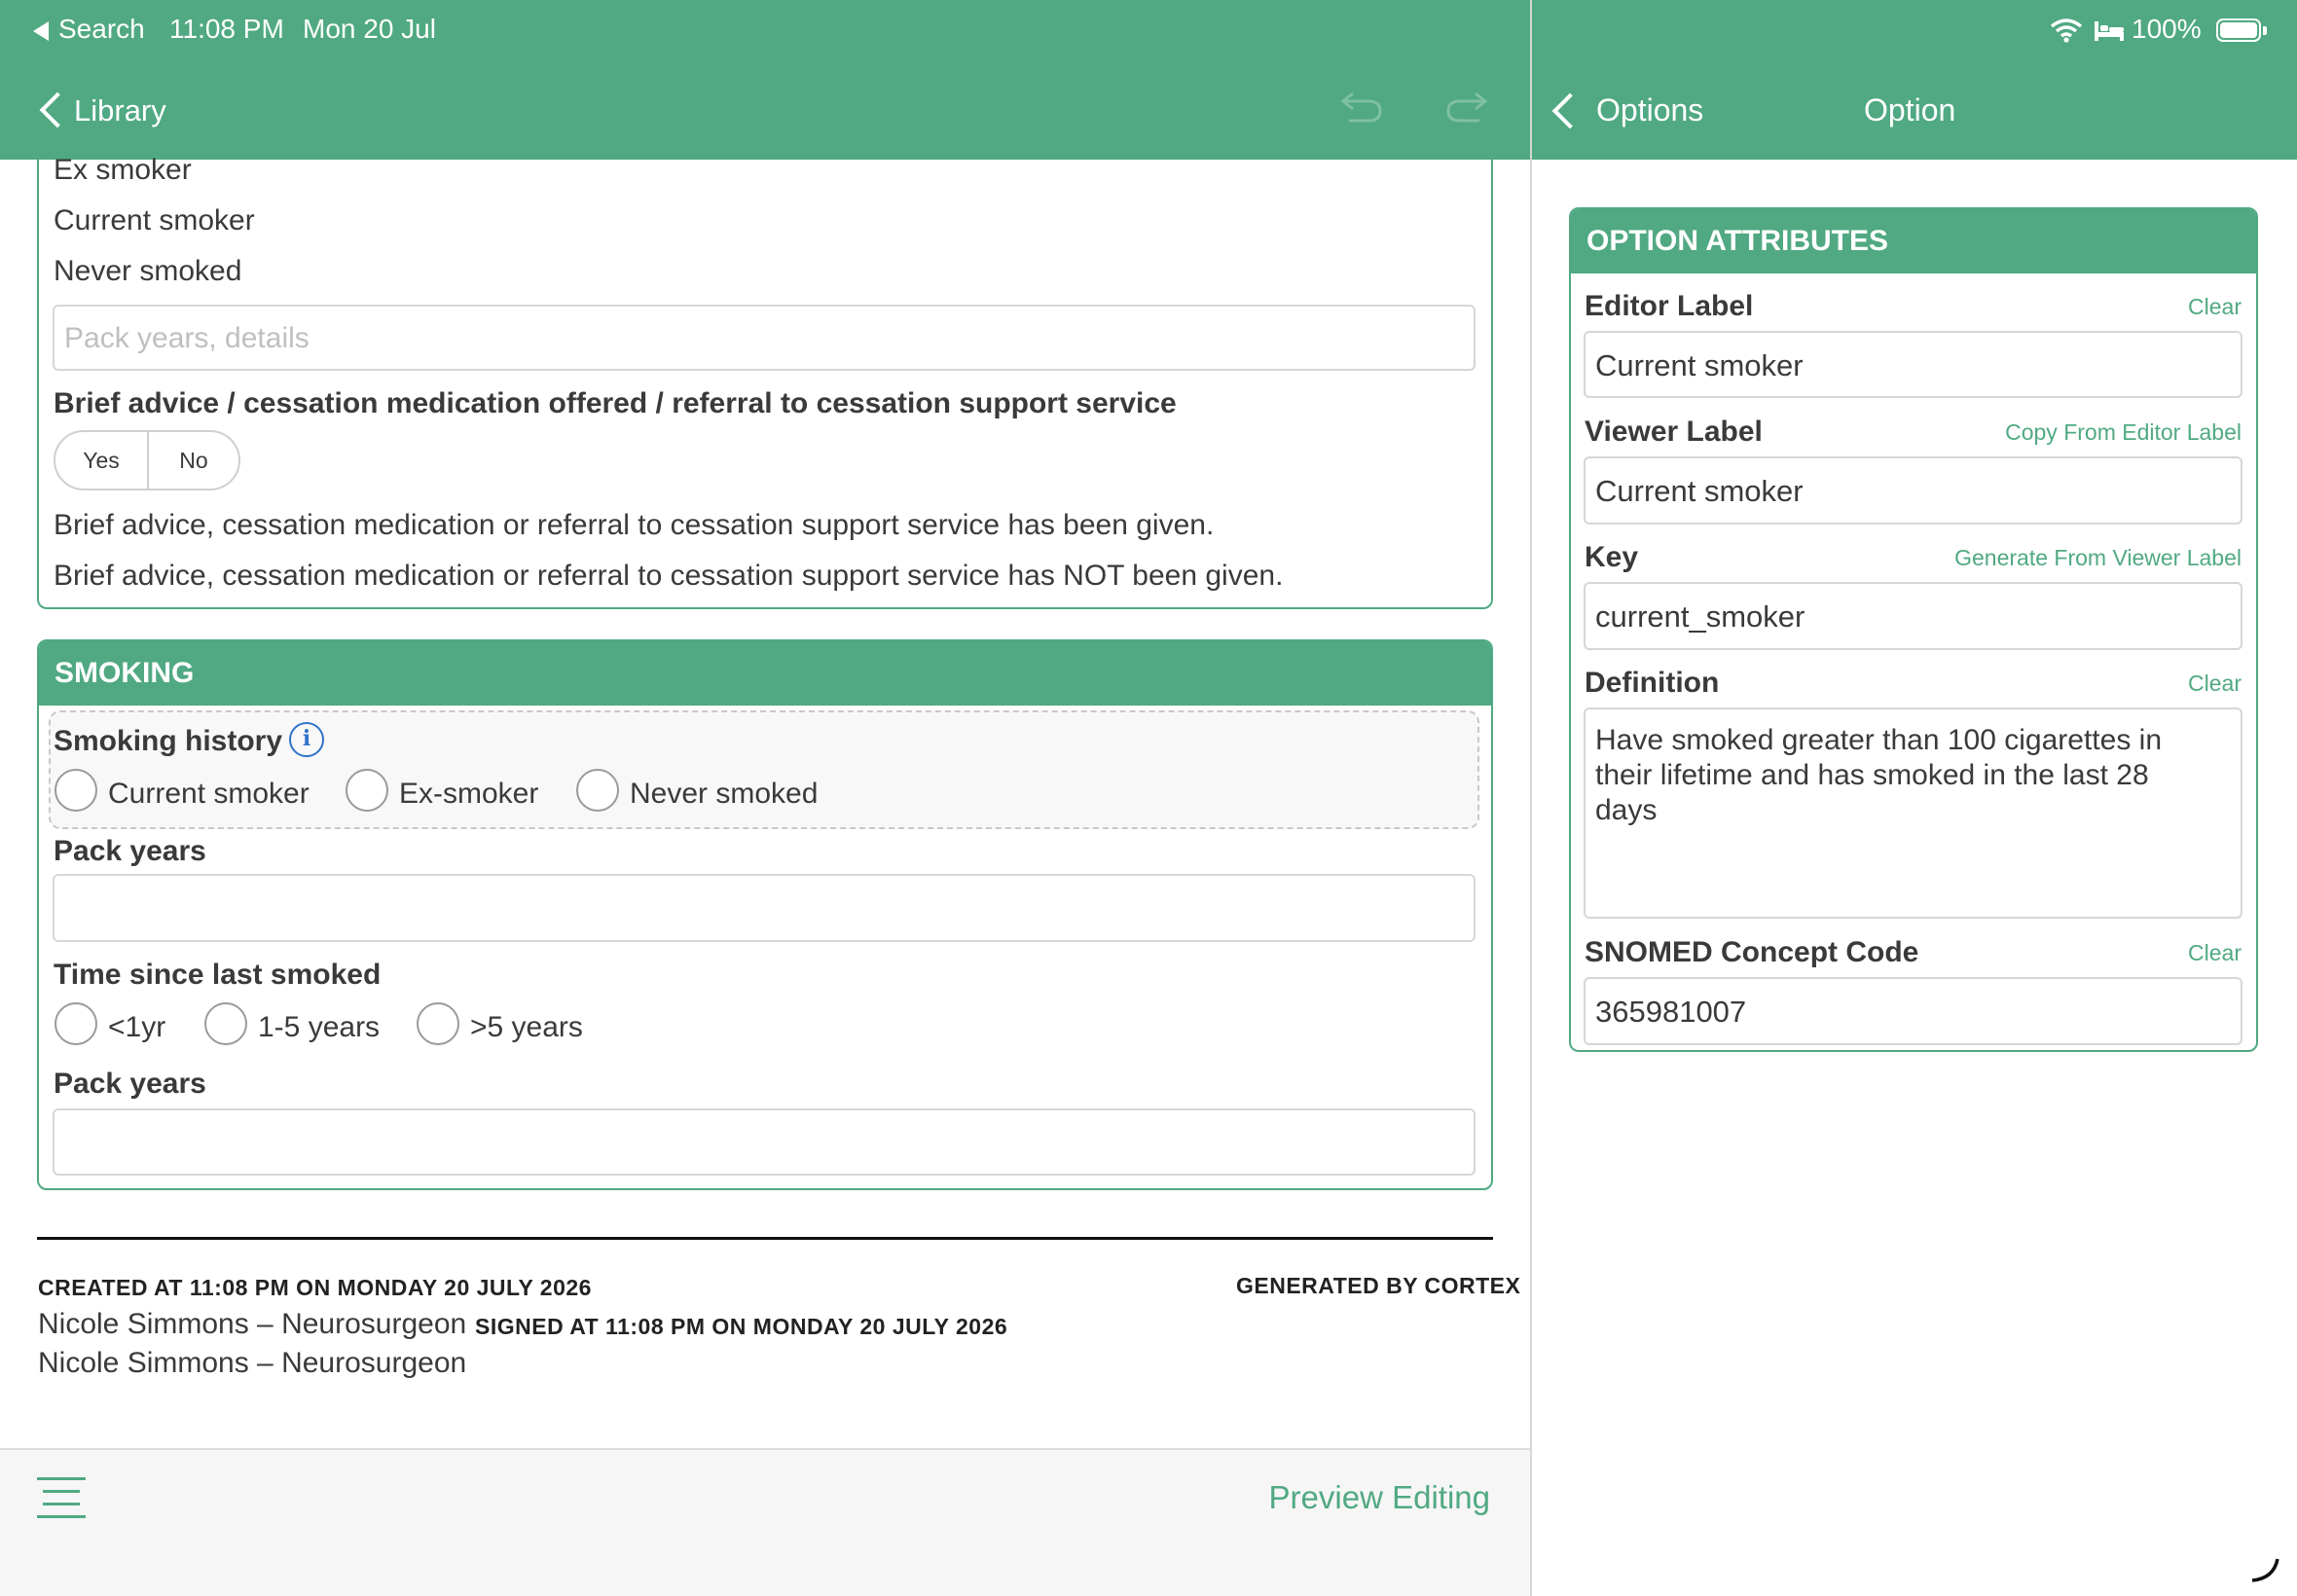 This screenshot has width=2297, height=1596. I want to click on snomed-input: 365981007, so click(1913, 1011).